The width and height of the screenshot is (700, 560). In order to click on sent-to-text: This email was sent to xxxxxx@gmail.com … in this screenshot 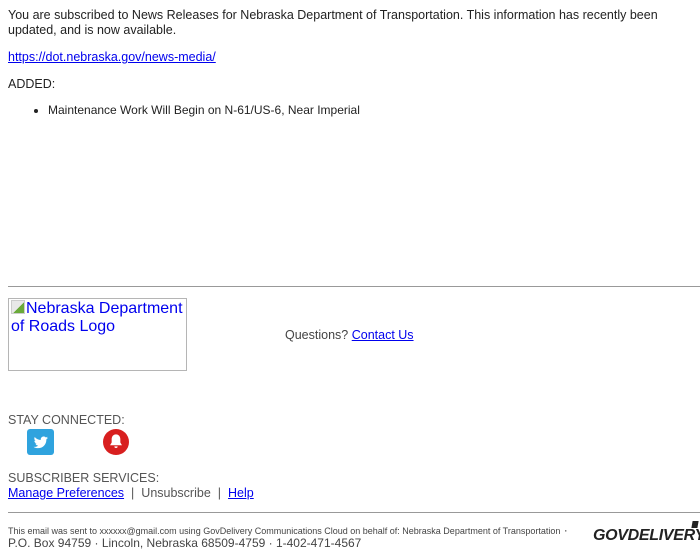, I will do `click(284, 531)`.